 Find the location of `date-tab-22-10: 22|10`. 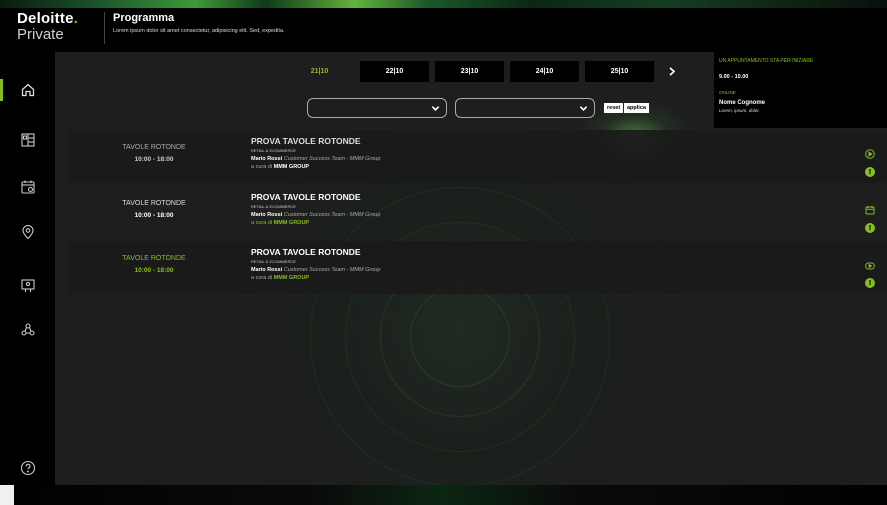

date-tab-22-10: 22|10 is located at coordinates (394, 71).